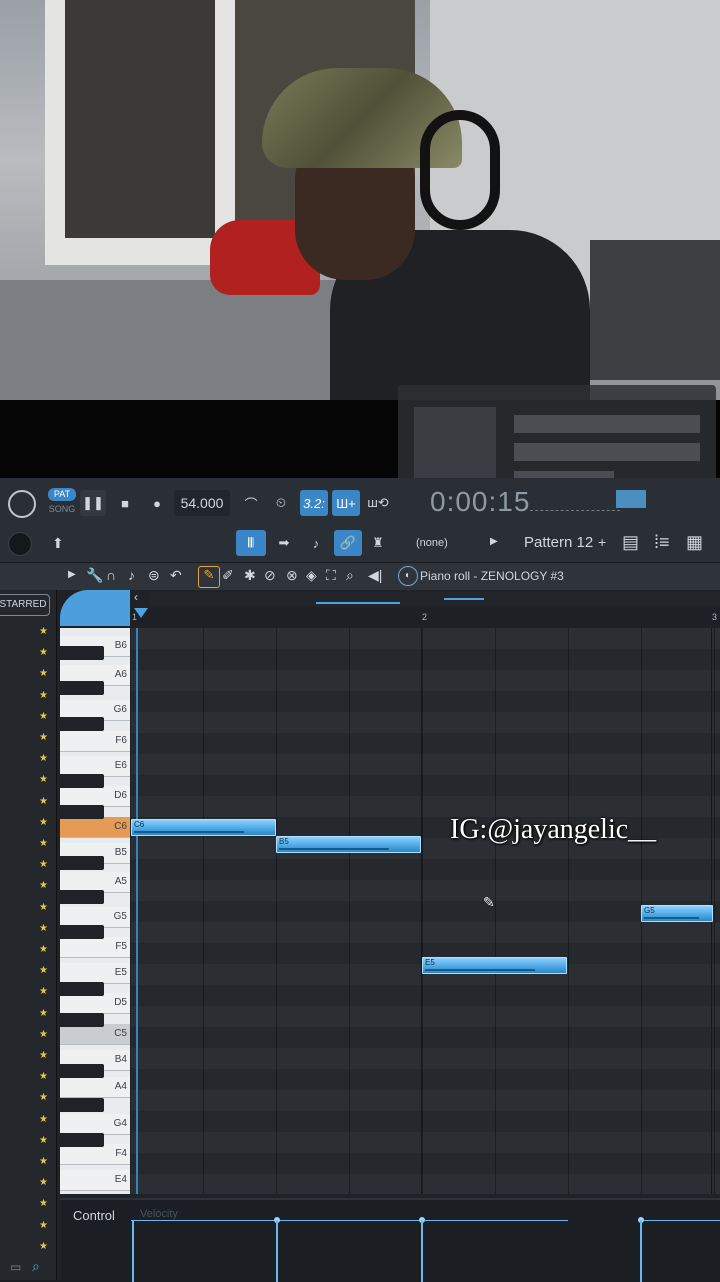 The width and height of the screenshot is (720, 1282). I want to click on timeline-ruler: 1 2 3, so click(425, 618).